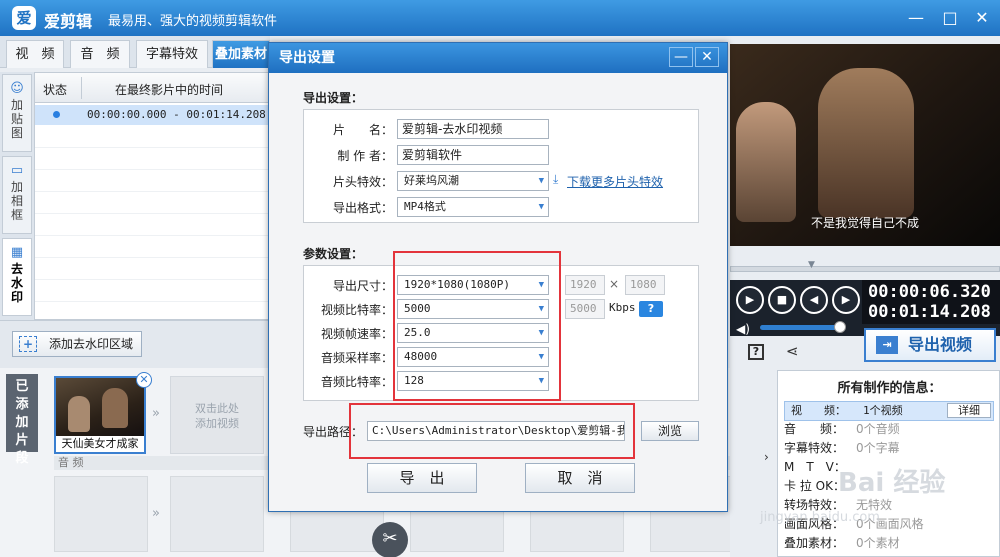 Image resolution: width=1000 pixels, height=557 pixels. I want to click on field-label: 片头特效：, so click(362, 182).